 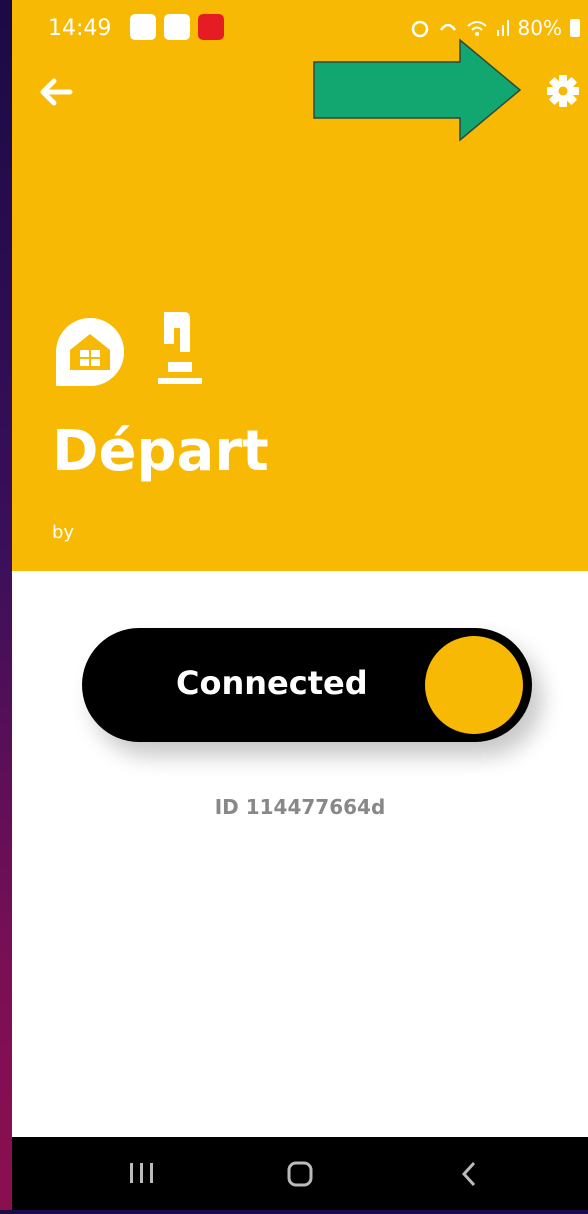 What do you see at coordinates (272, 683) in the screenshot?
I see `toggle-label: Connected` at bounding box center [272, 683].